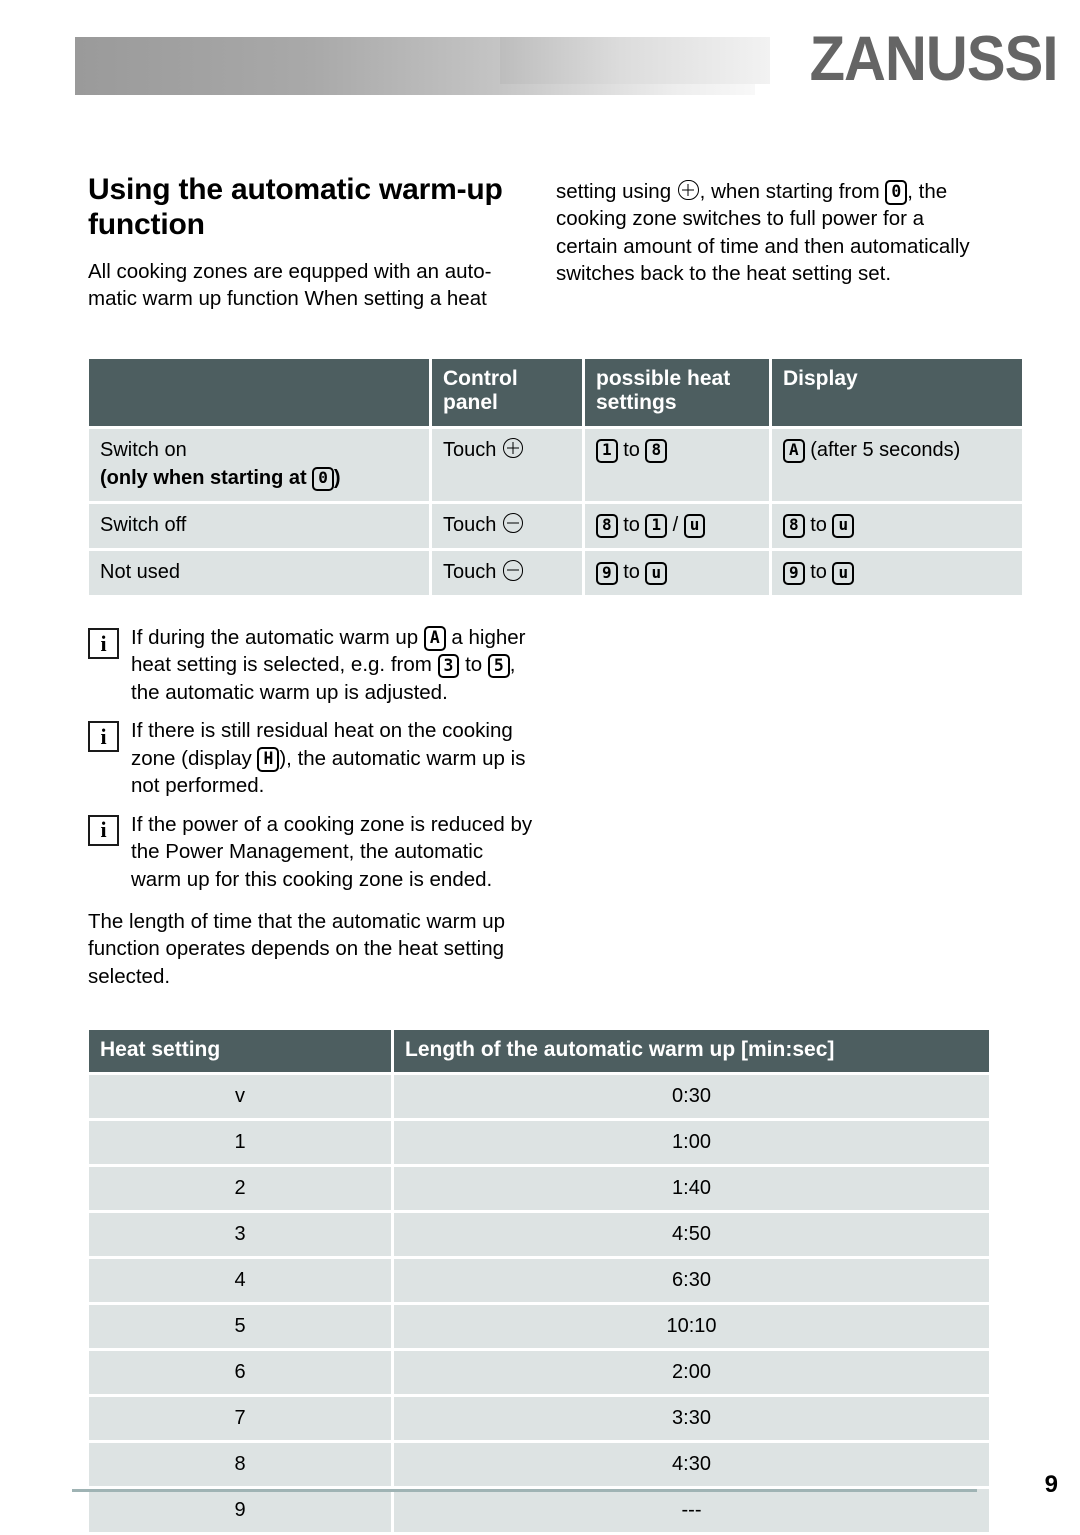 The width and height of the screenshot is (1080, 1535). Describe the element at coordinates (934, 59) in the screenshot. I see `brand-logo: ZANUSSI` at that location.